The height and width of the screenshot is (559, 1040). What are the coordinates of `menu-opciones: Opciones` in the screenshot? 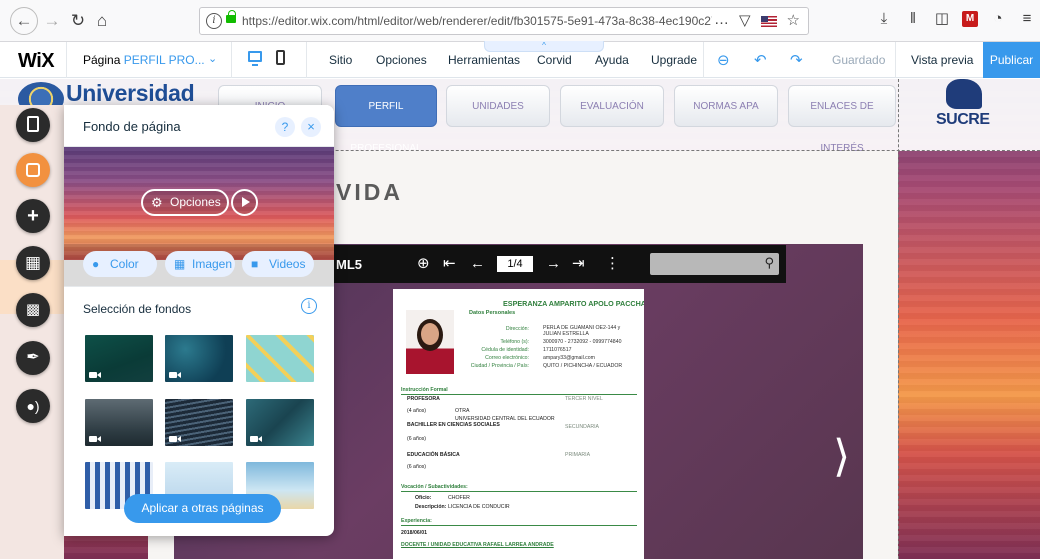 It's located at (401, 60).